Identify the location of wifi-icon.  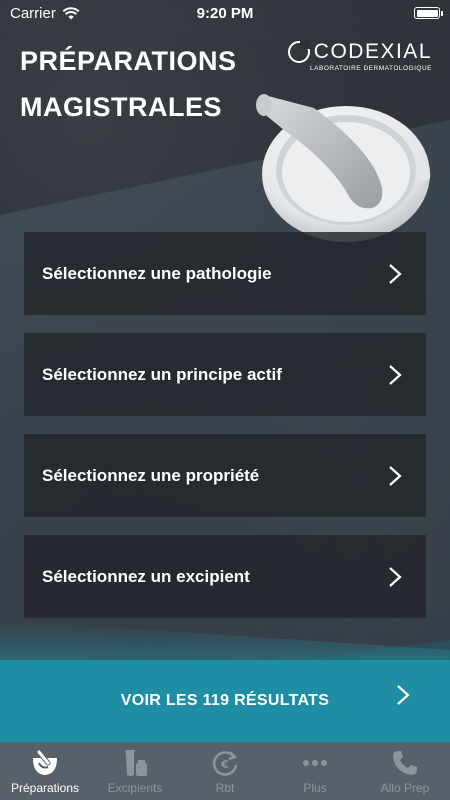
(71, 12).